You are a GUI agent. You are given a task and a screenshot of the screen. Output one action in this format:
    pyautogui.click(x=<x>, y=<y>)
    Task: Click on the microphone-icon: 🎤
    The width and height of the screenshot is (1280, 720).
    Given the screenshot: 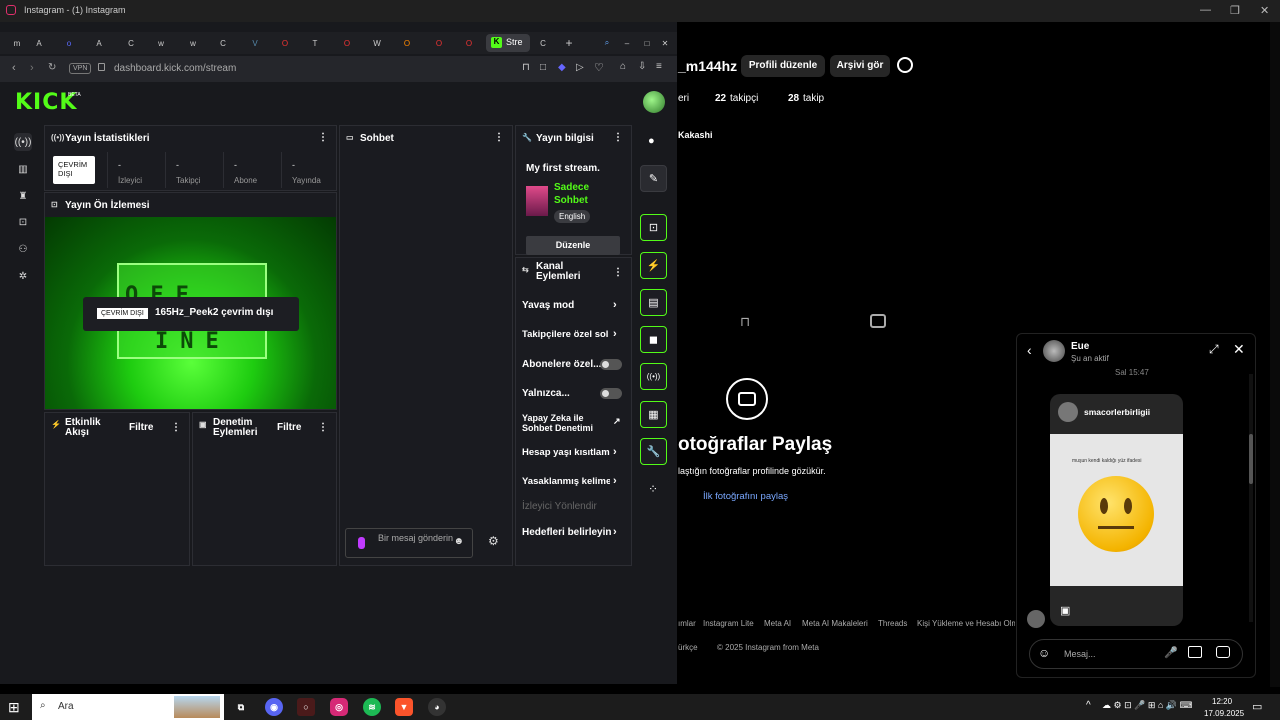 What is the action you would take?
    pyautogui.click(x=1171, y=652)
    